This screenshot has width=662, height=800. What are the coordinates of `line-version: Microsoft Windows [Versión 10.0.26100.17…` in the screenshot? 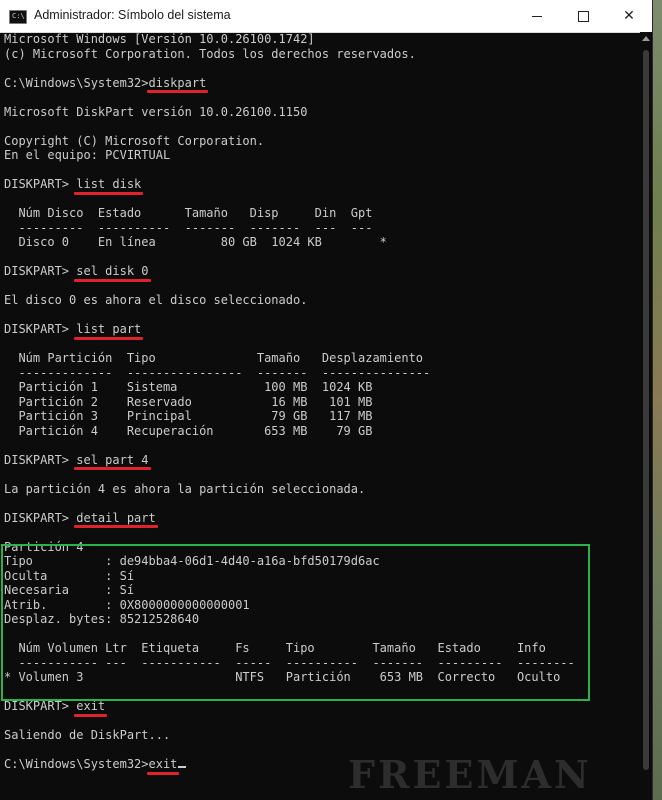 It's located at (159, 39).